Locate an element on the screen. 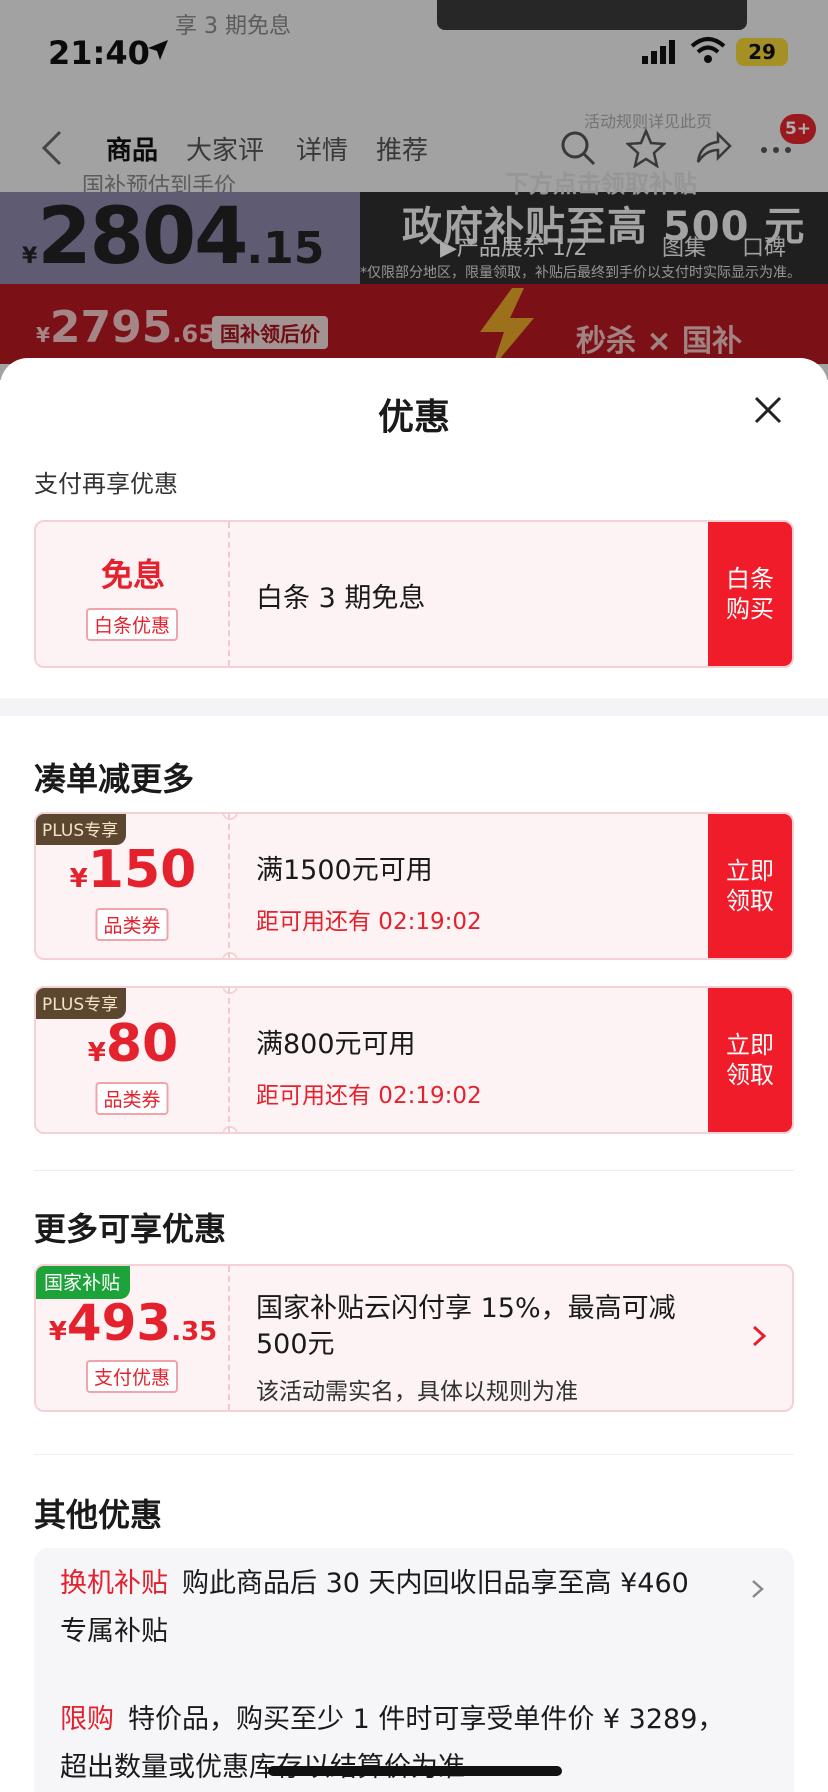 Image resolution: width=828 pixels, height=1792 pixels. pay-section-title: 支付再享优惠 is located at coordinates (106, 484).